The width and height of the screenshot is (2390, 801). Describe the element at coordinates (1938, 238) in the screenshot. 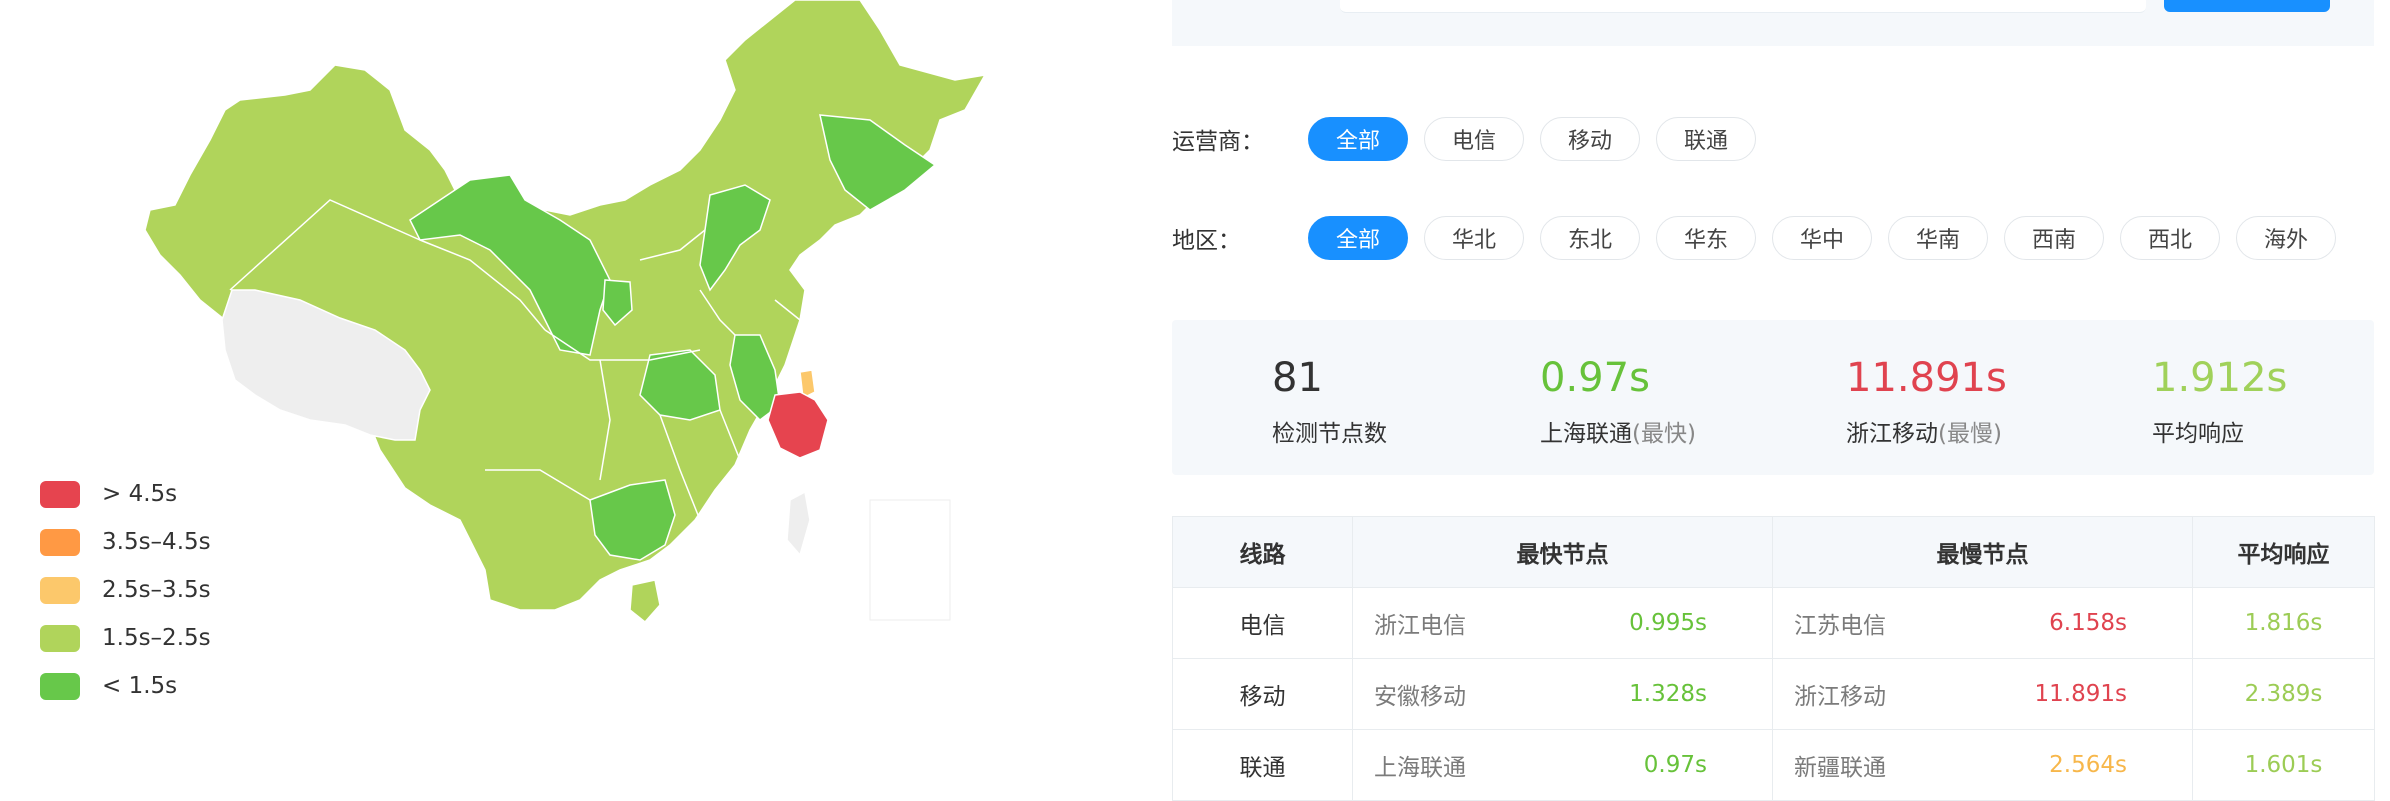

I see `region-chip-south: 华南` at that location.